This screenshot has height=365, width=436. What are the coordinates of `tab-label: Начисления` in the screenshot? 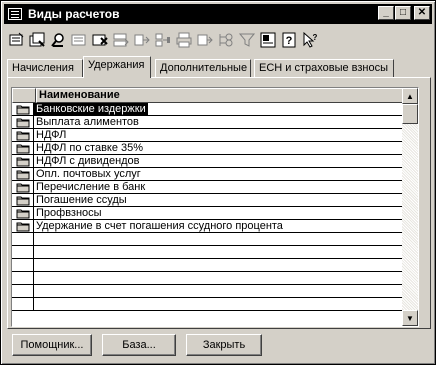 It's located at (43, 68).